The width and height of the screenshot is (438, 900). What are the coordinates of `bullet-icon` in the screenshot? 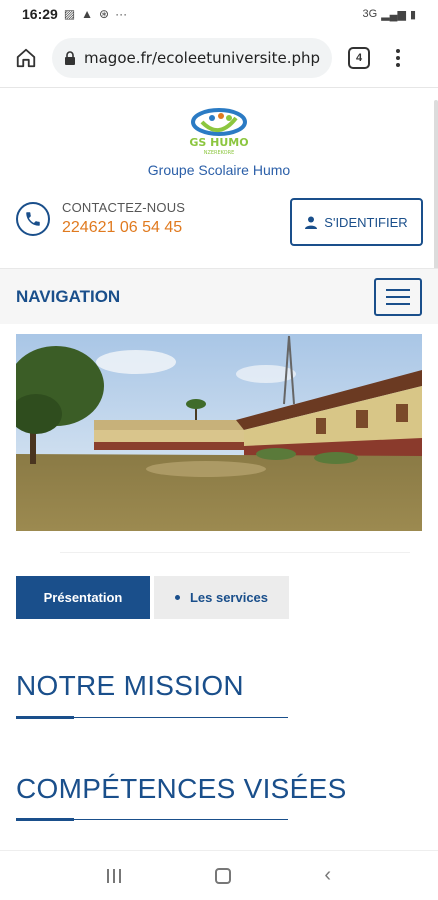 It's located at (177, 597).